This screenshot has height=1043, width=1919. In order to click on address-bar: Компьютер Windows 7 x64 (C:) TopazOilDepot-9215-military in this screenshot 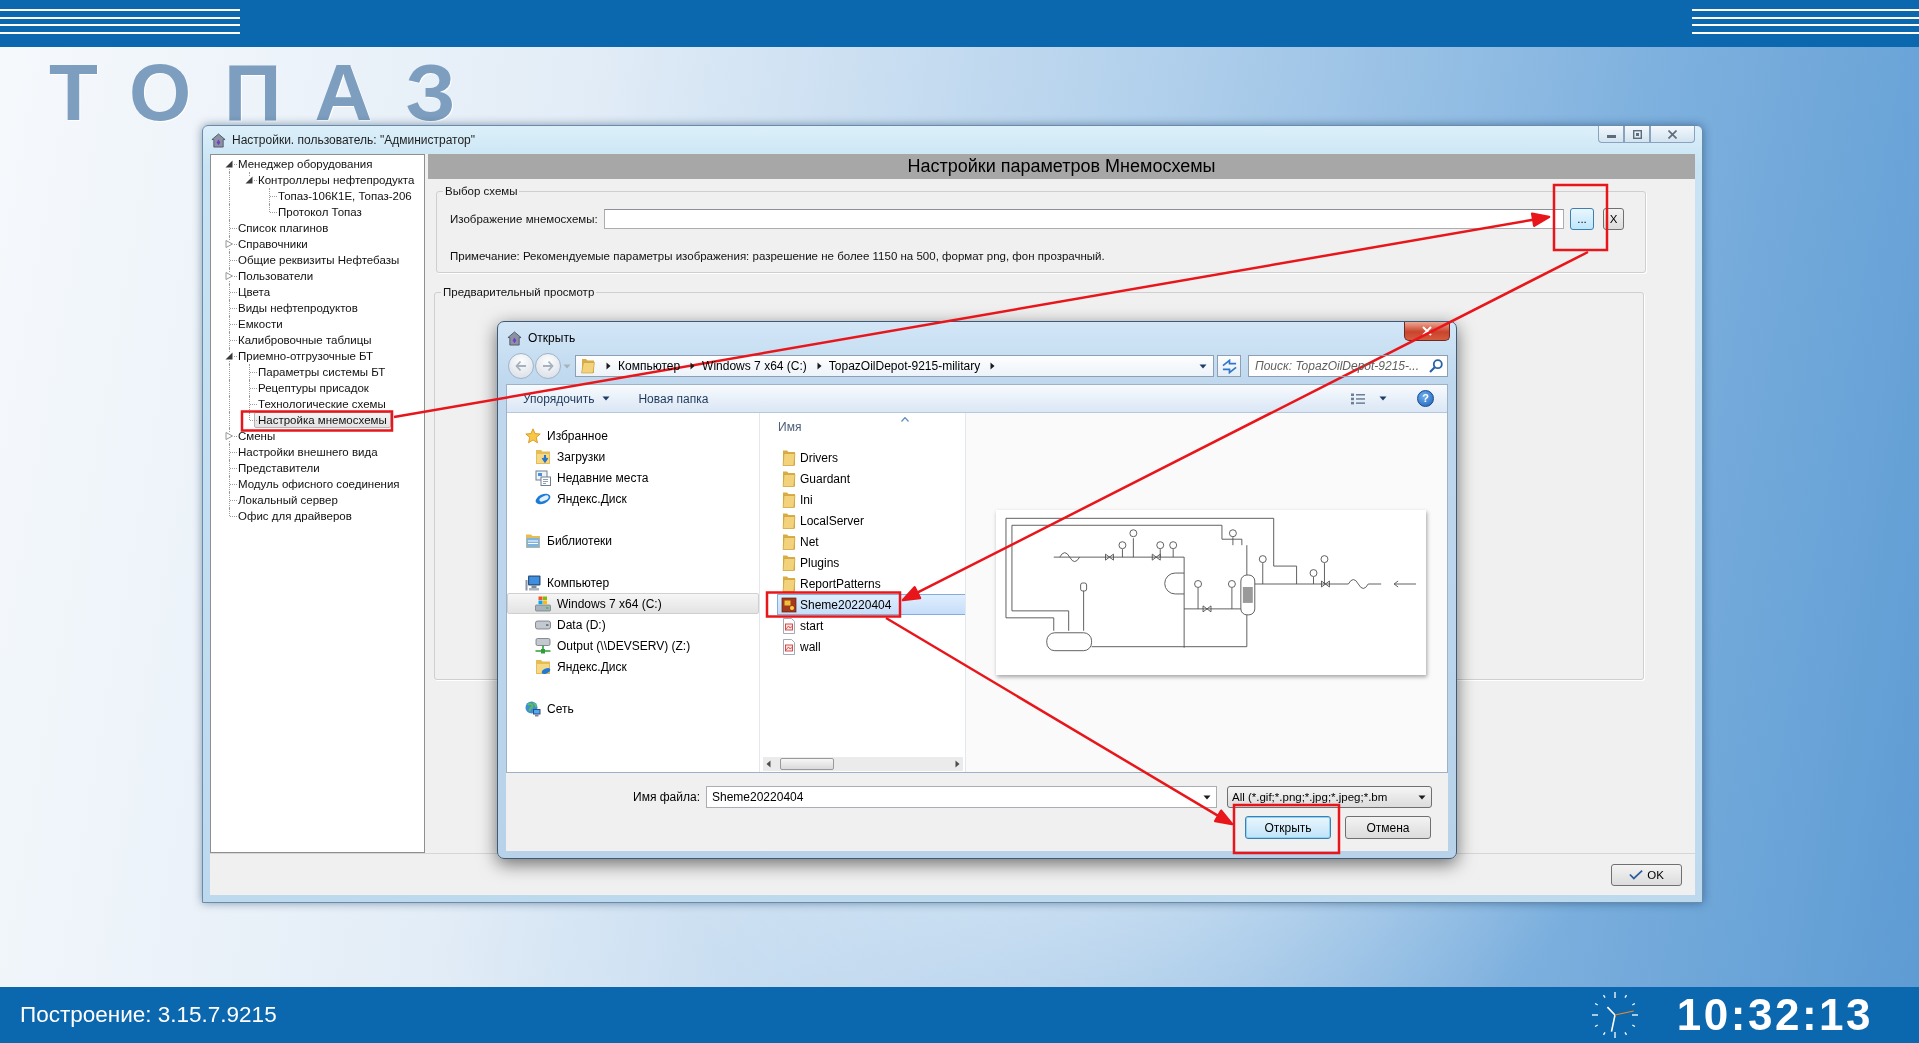, I will do `click(894, 366)`.